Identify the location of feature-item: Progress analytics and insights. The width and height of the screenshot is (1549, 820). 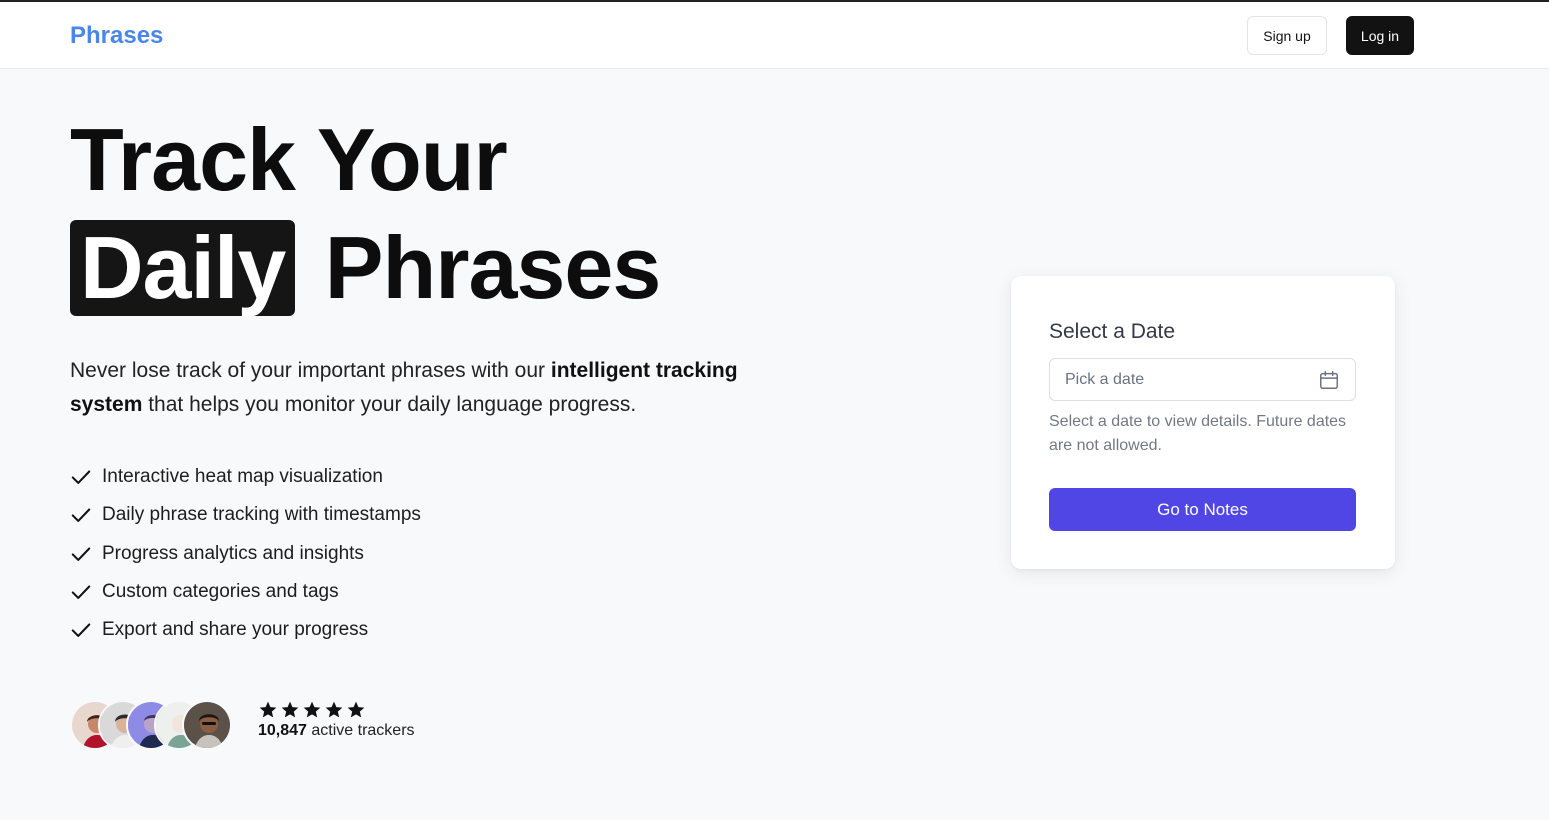
(245, 554).